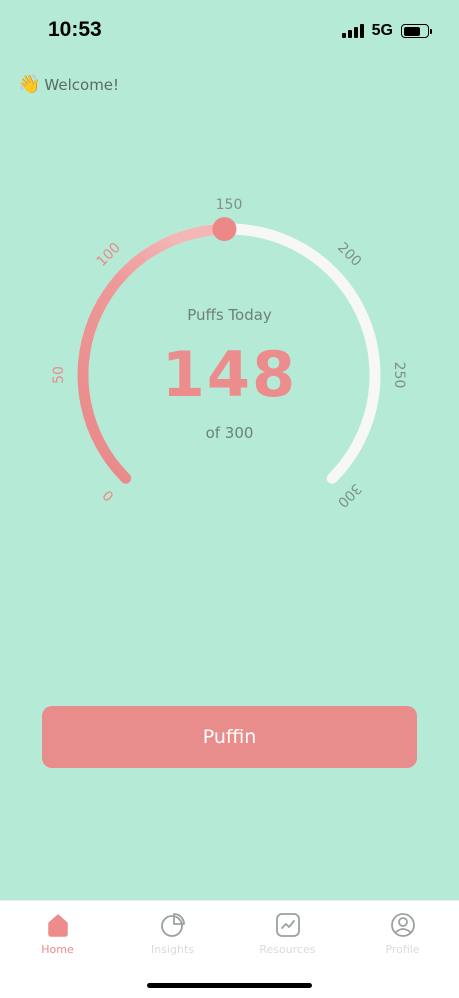 This screenshot has width=459, height=998. Describe the element at coordinates (349, 255) in the screenshot. I see `gauge-tick-label: 200` at that location.